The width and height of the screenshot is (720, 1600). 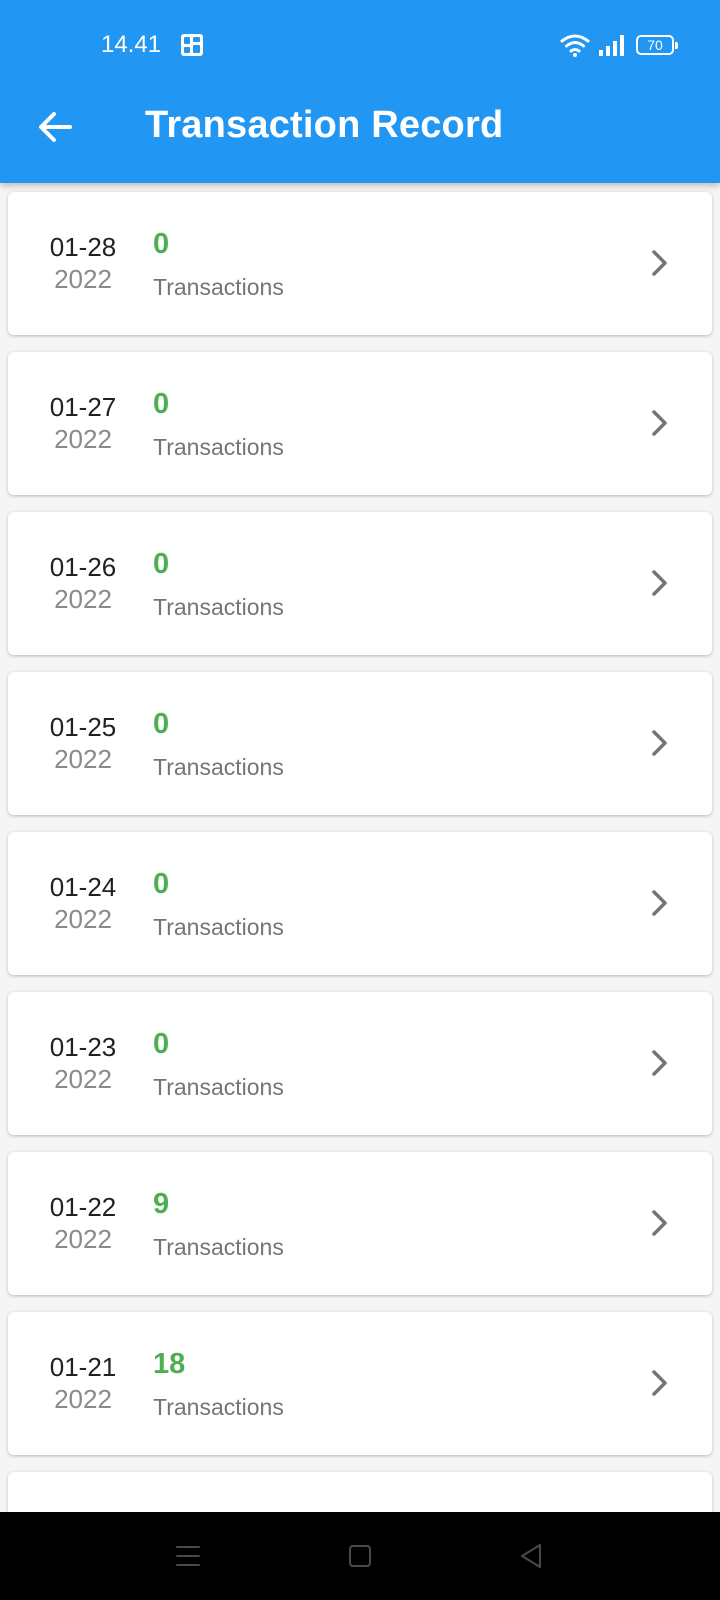 I want to click on transaction-record-item: 01-27 2022 0 Transactions, so click(x=360, y=423).